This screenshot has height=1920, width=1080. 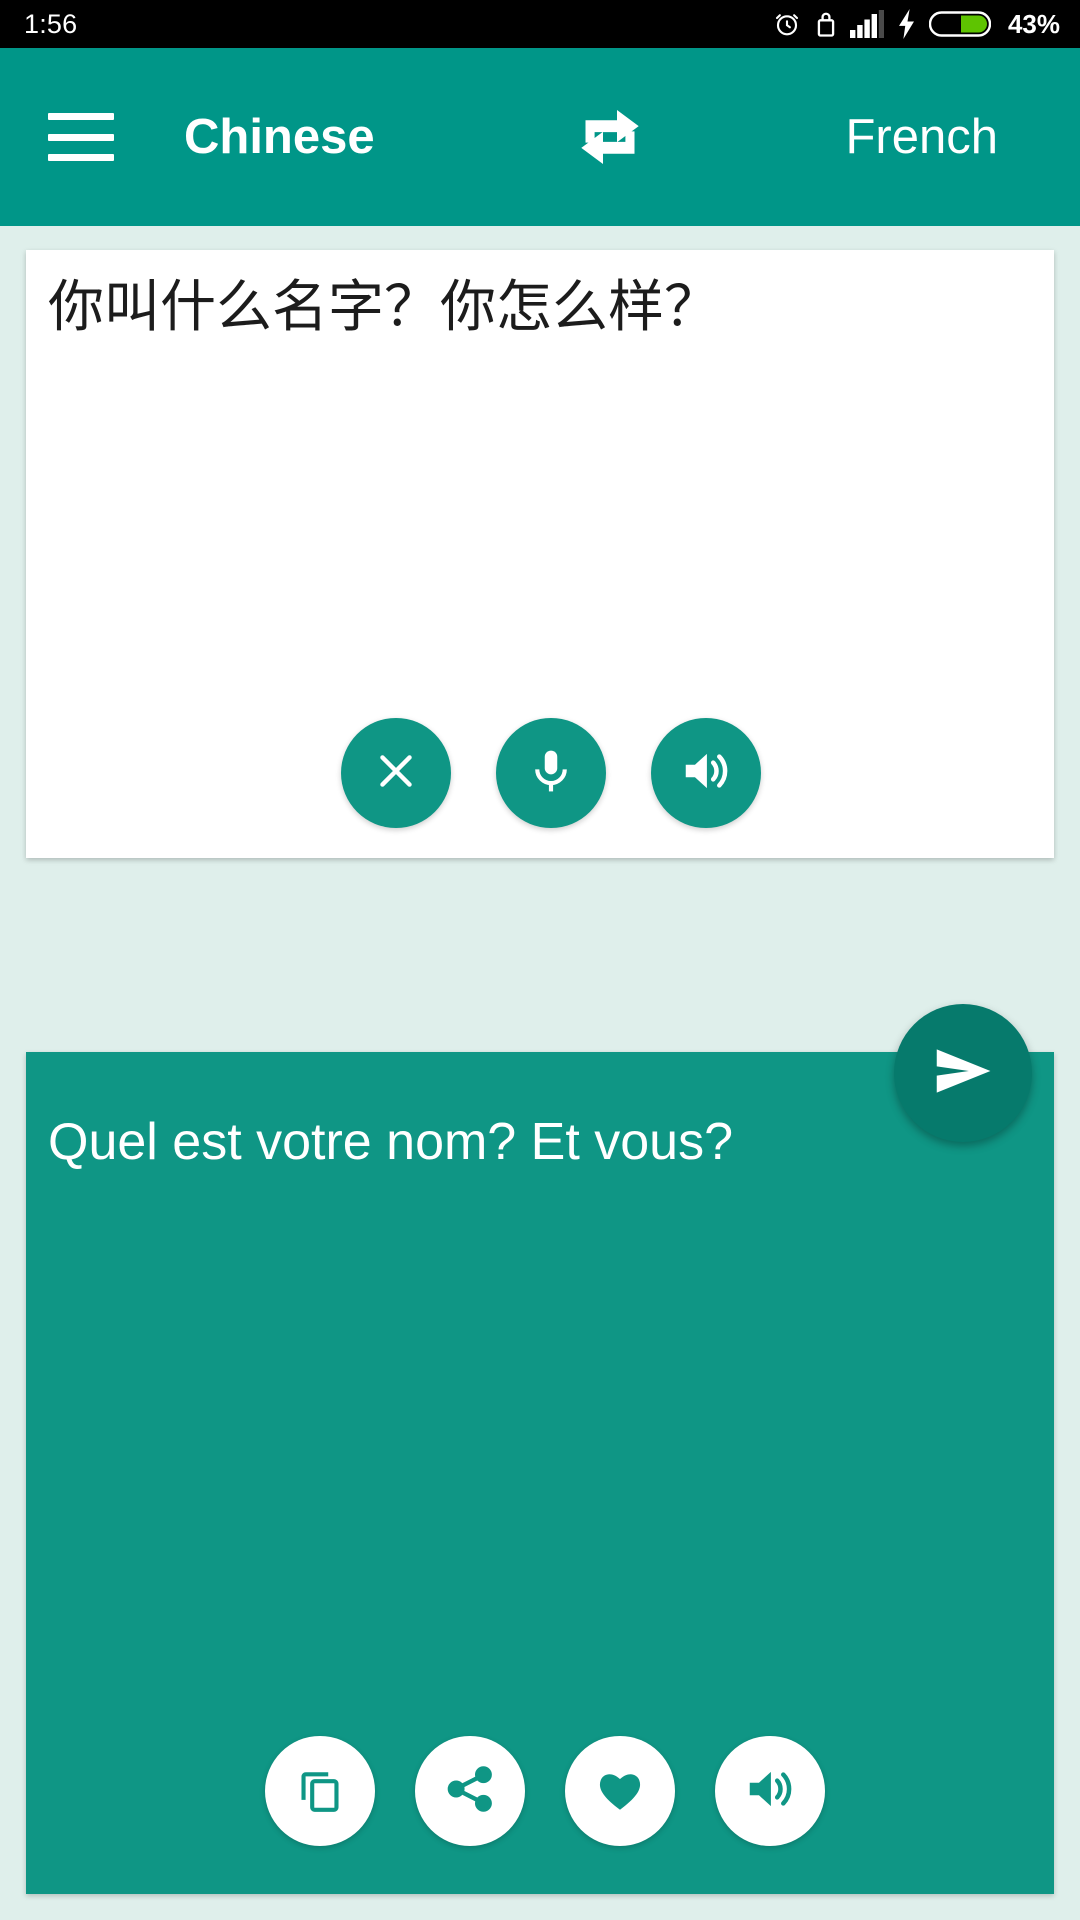 I want to click on battery-icon, so click(x=959, y=24).